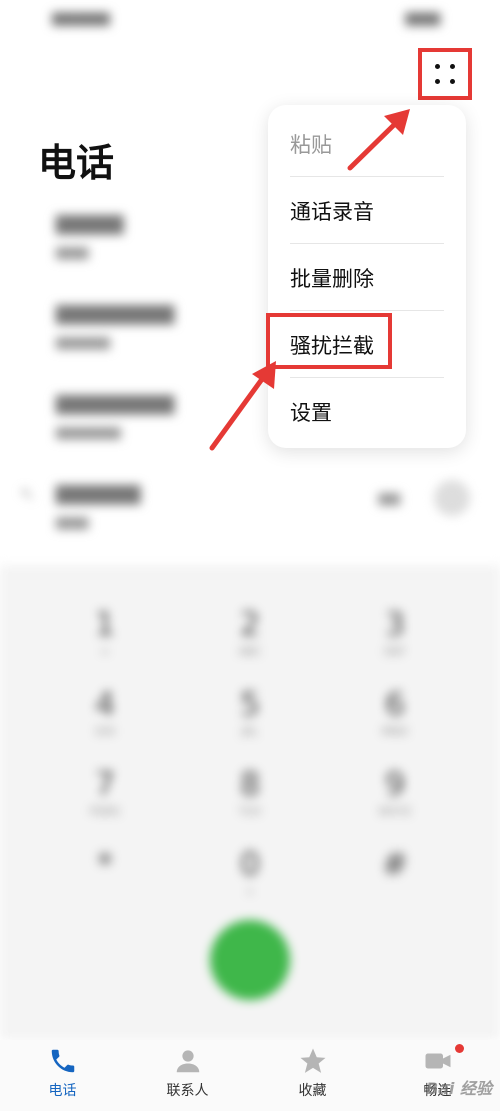 Image resolution: width=500 pixels, height=1111 pixels. What do you see at coordinates (437, 1061) in the screenshot?
I see `meetime-icon` at bounding box center [437, 1061].